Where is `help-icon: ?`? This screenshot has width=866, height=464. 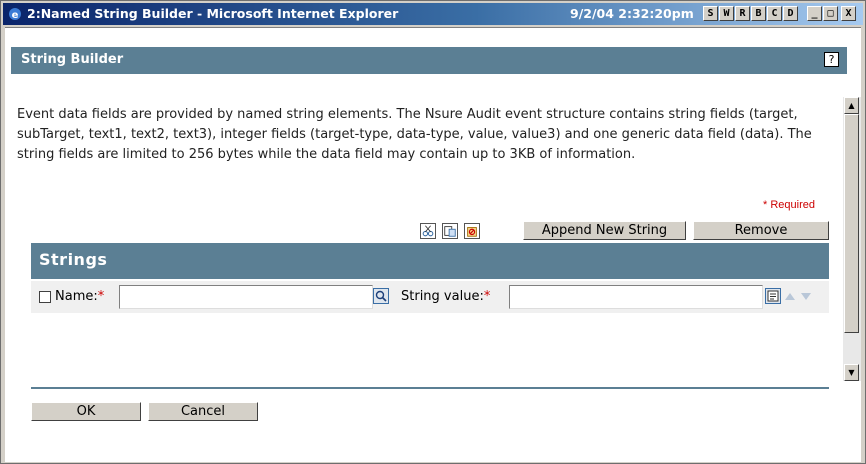
help-icon: ? is located at coordinates (831, 59).